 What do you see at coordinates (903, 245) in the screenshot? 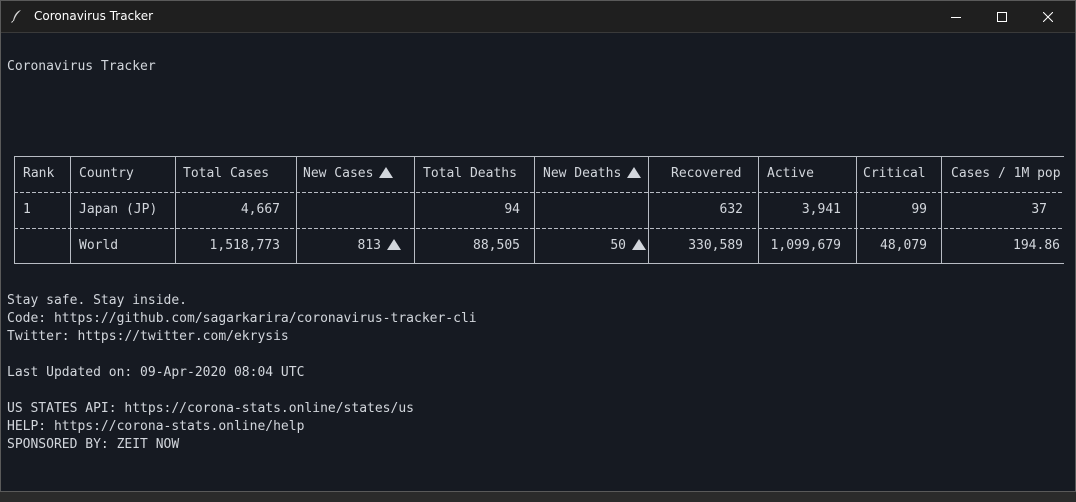
I see `table-cell-critical: 48,079` at bounding box center [903, 245].